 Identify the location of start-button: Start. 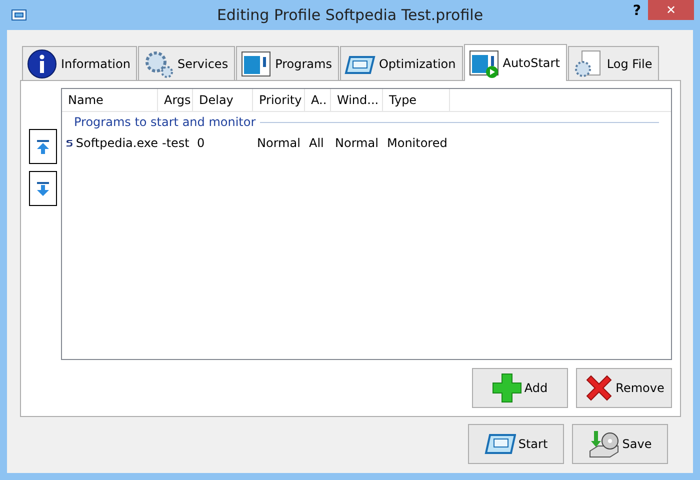
(516, 444).